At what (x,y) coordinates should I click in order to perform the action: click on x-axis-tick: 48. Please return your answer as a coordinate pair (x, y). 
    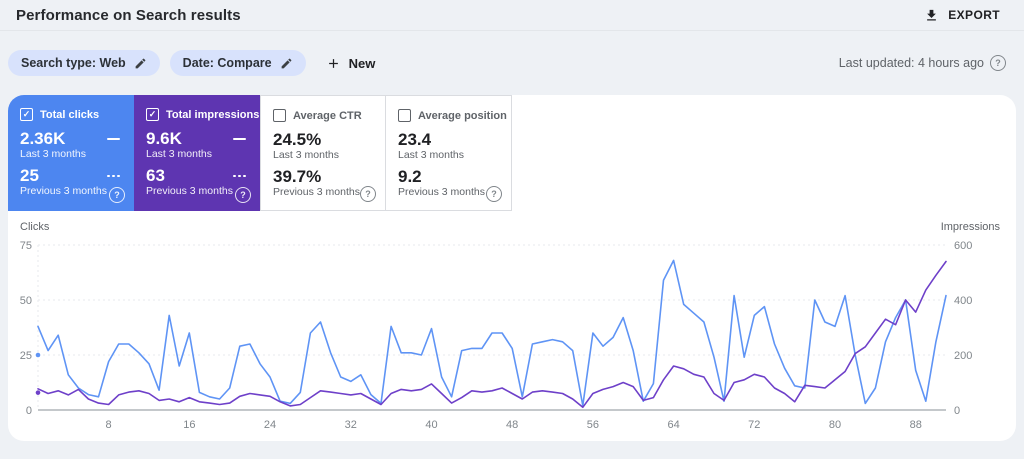
    Looking at the image, I should click on (512, 425).